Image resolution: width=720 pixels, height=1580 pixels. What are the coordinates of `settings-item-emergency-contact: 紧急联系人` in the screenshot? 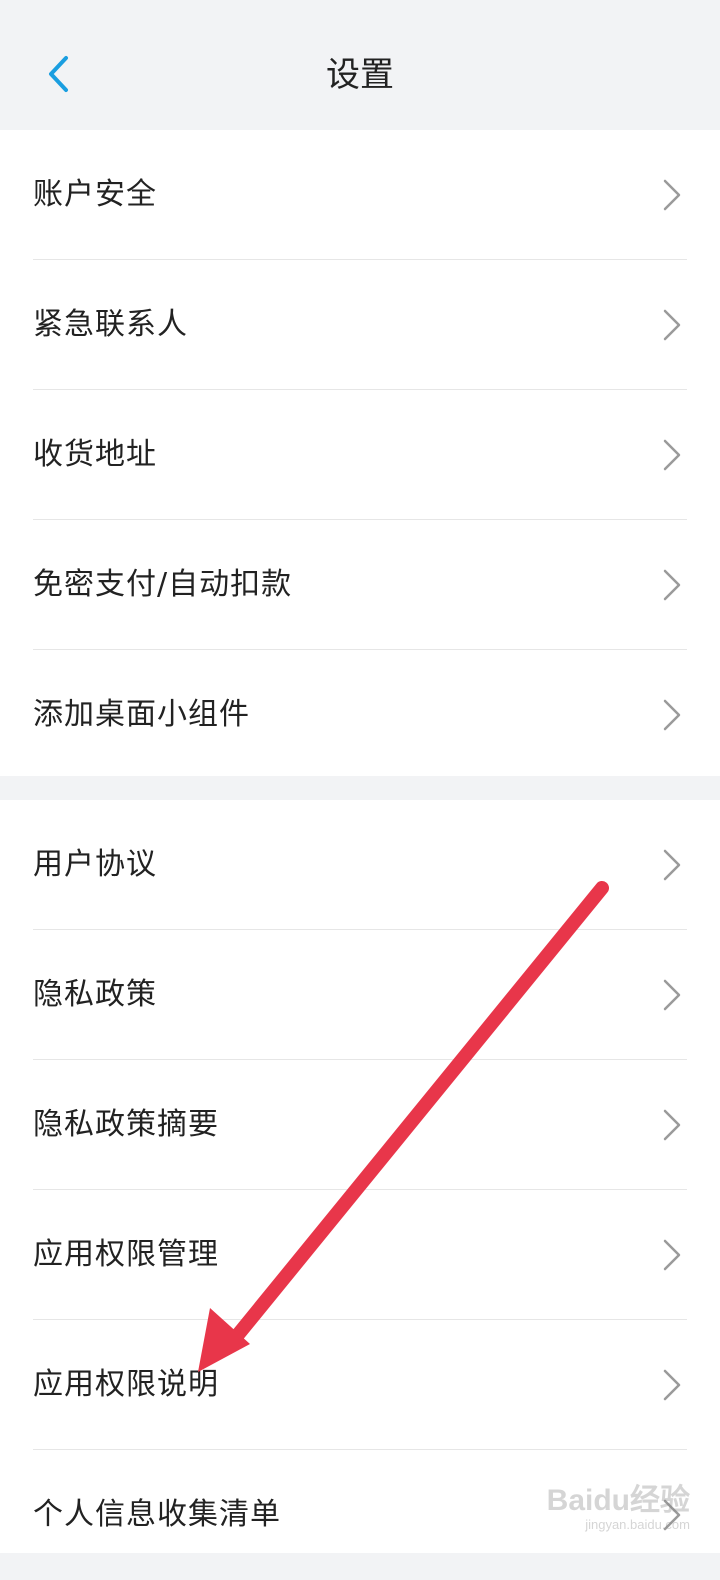 It's located at (360, 325).